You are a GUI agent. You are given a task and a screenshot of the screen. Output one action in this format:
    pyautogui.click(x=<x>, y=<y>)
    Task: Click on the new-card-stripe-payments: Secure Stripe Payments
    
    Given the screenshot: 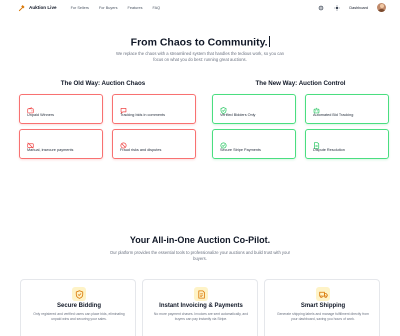 What is the action you would take?
    pyautogui.click(x=254, y=144)
    